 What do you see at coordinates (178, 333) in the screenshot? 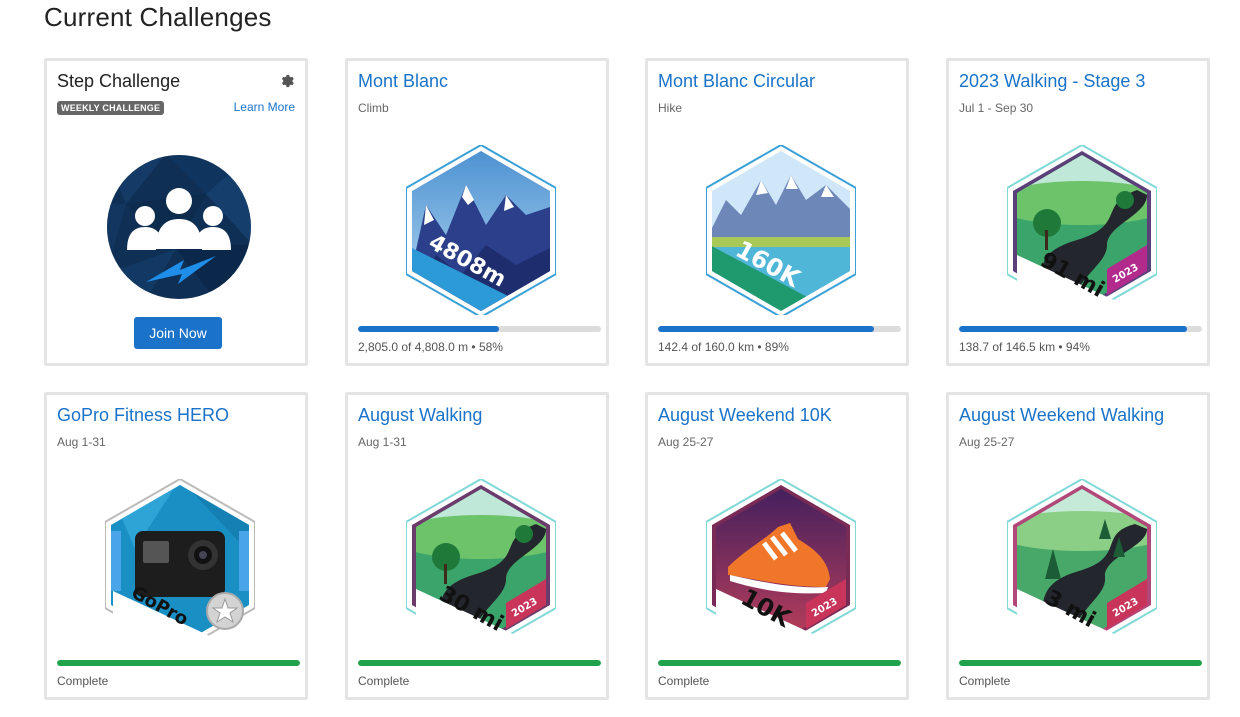
I see `join-now-button: Join Now` at bounding box center [178, 333].